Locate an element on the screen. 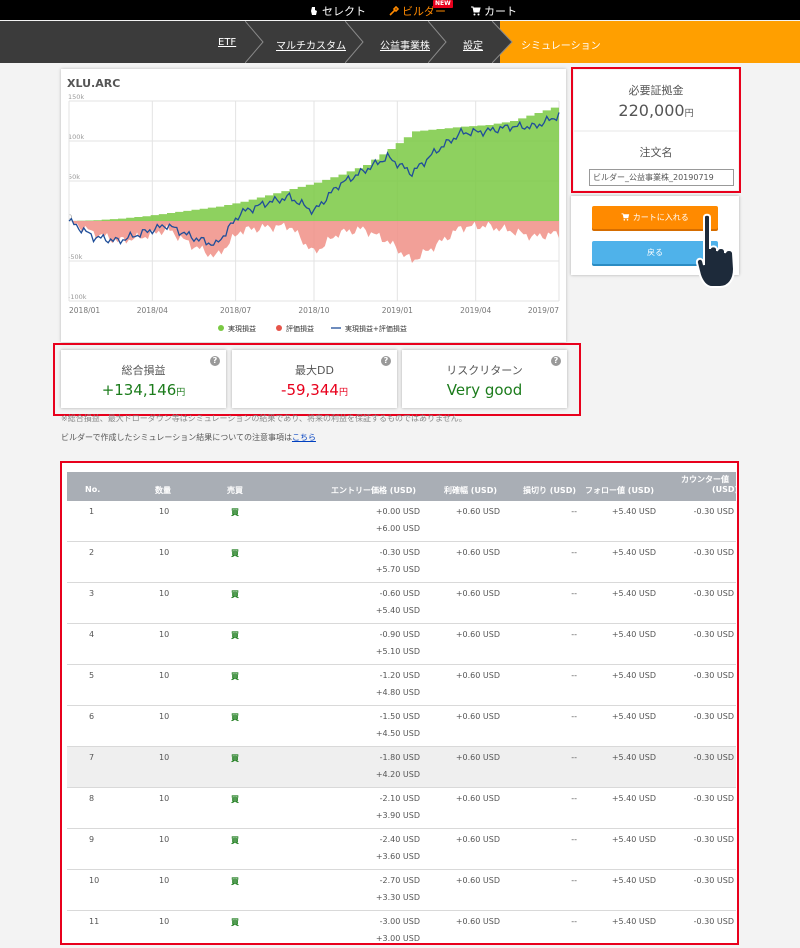 This screenshot has width=800, height=948. stat-max-drawdown: ? 最大DD -59,344円 is located at coordinates (314, 379).